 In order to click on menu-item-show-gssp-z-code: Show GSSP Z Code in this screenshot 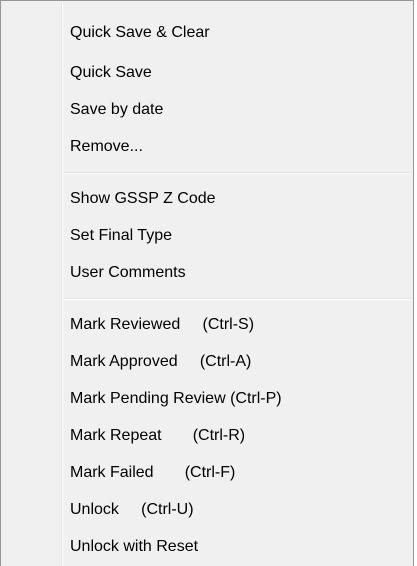, I will do `click(207, 199)`.